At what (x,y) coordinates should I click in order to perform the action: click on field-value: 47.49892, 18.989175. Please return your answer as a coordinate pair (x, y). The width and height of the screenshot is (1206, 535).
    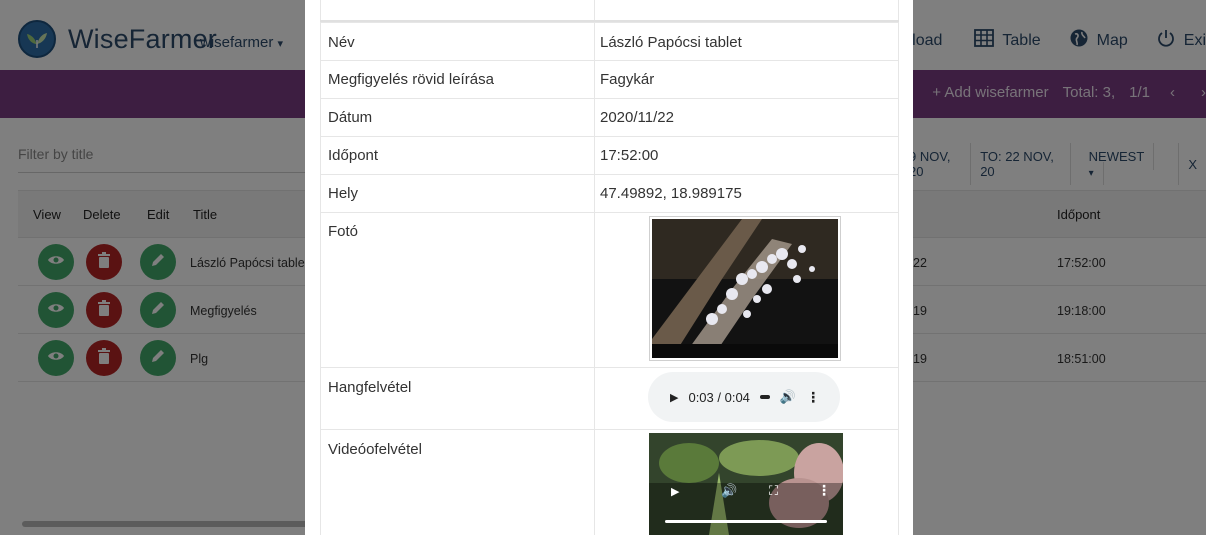
    Looking at the image, I should click on (671, 193).